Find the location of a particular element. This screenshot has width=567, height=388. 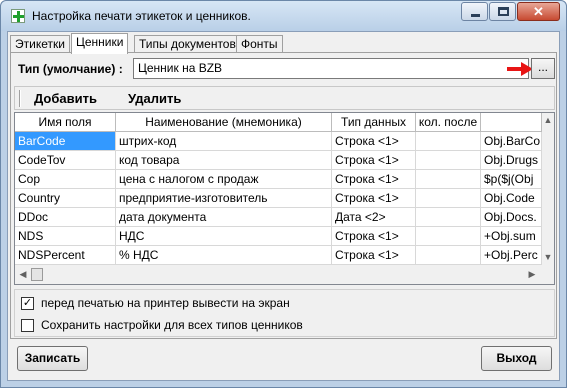

save-button: Записать is located at coordinates (52, 358).